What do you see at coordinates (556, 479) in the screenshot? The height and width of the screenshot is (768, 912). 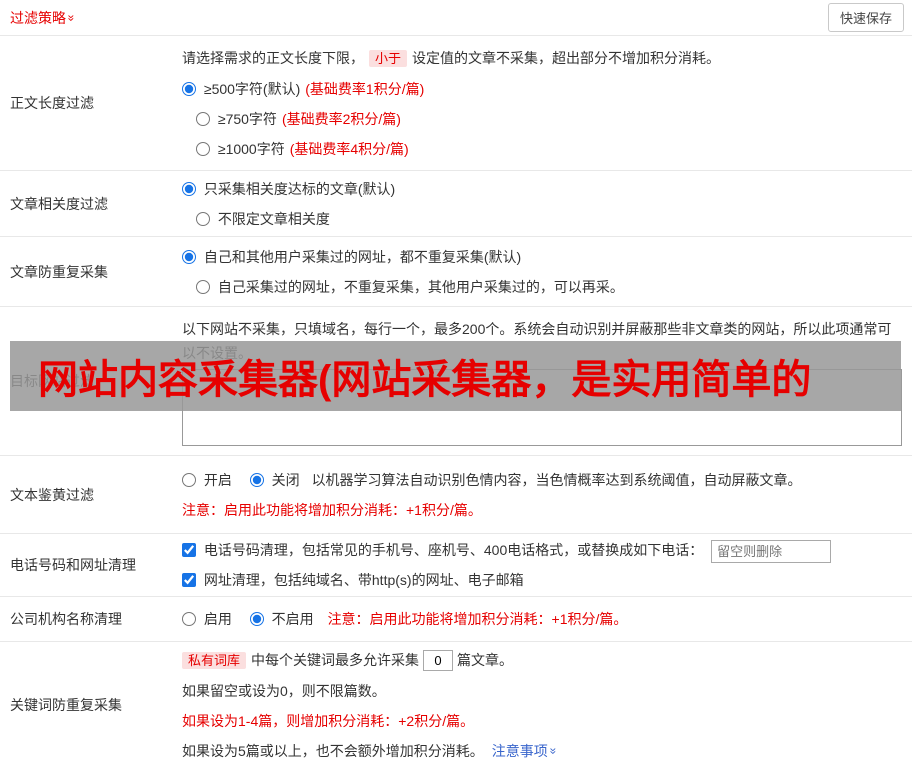 I see `porn-filter-description: 以机器学习算法自动识别色情内容，当色情概率达到系统阈值，自动屏蔽文章。` at bounding box center [556, 479].